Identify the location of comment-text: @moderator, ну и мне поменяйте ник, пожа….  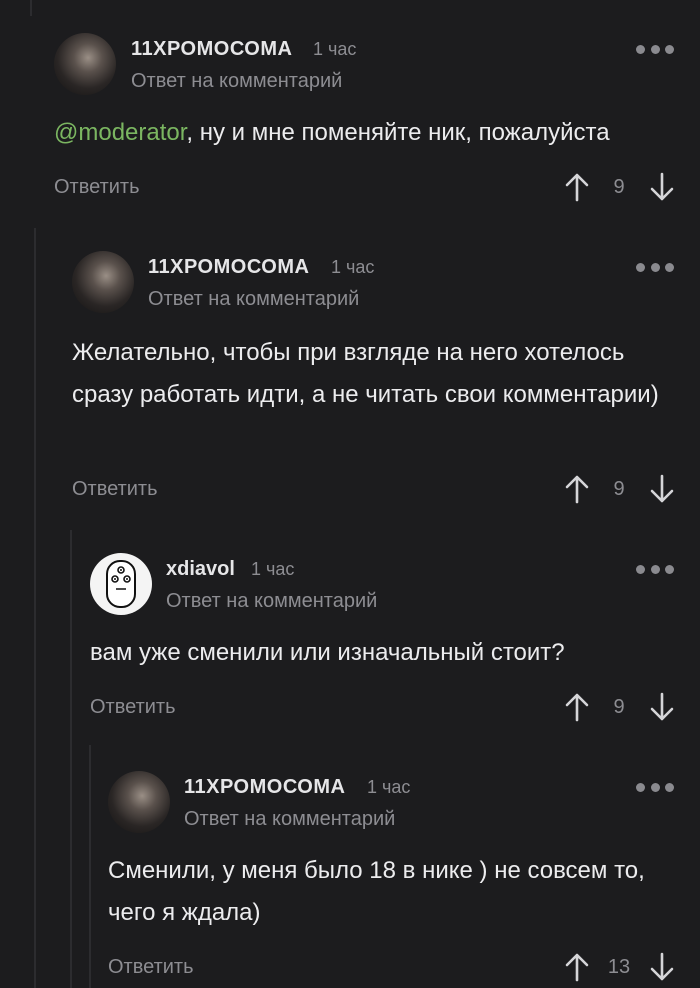
(332, 132).